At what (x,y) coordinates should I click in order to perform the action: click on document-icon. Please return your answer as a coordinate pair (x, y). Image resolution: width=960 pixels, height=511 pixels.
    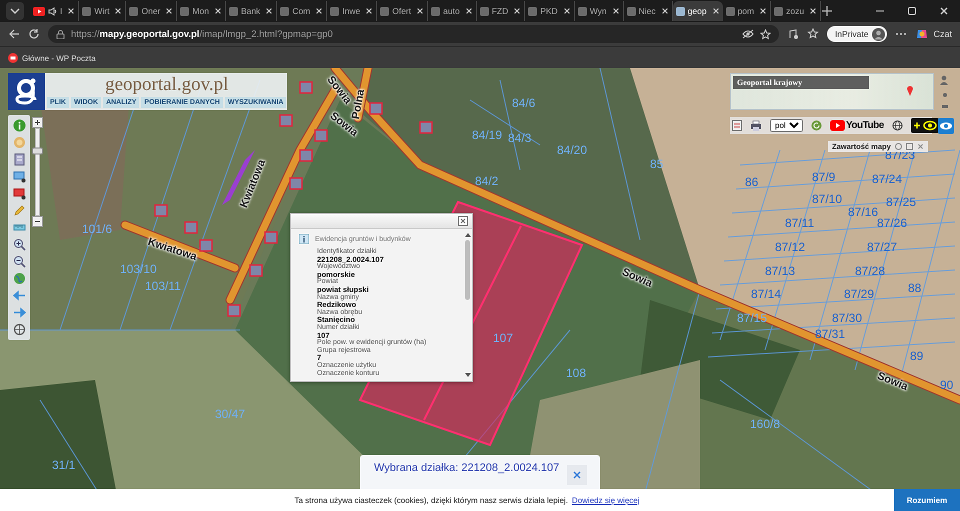
    Looking at the image, I should click on (737, 125).